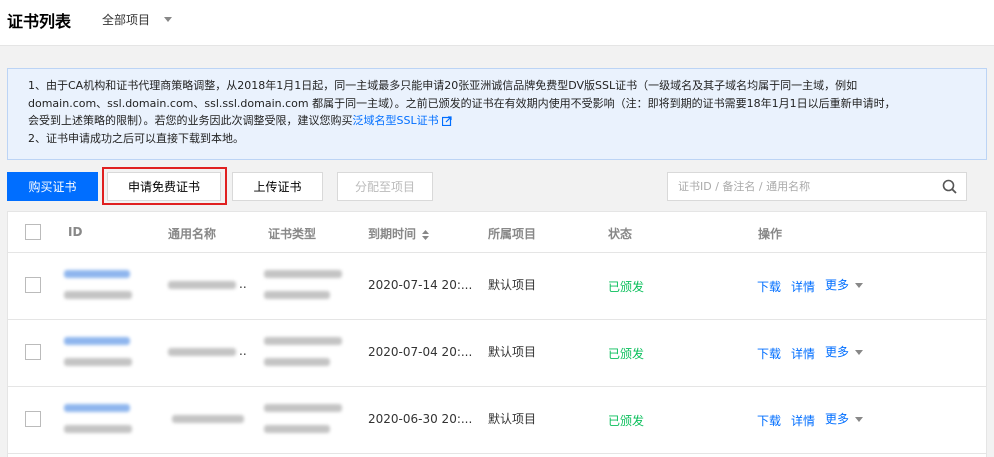 The width and height of the screenshot is (994, 457). Describe the element at coordinates (446, 121) in the screenshot. I see `external-link-icon` at that location.